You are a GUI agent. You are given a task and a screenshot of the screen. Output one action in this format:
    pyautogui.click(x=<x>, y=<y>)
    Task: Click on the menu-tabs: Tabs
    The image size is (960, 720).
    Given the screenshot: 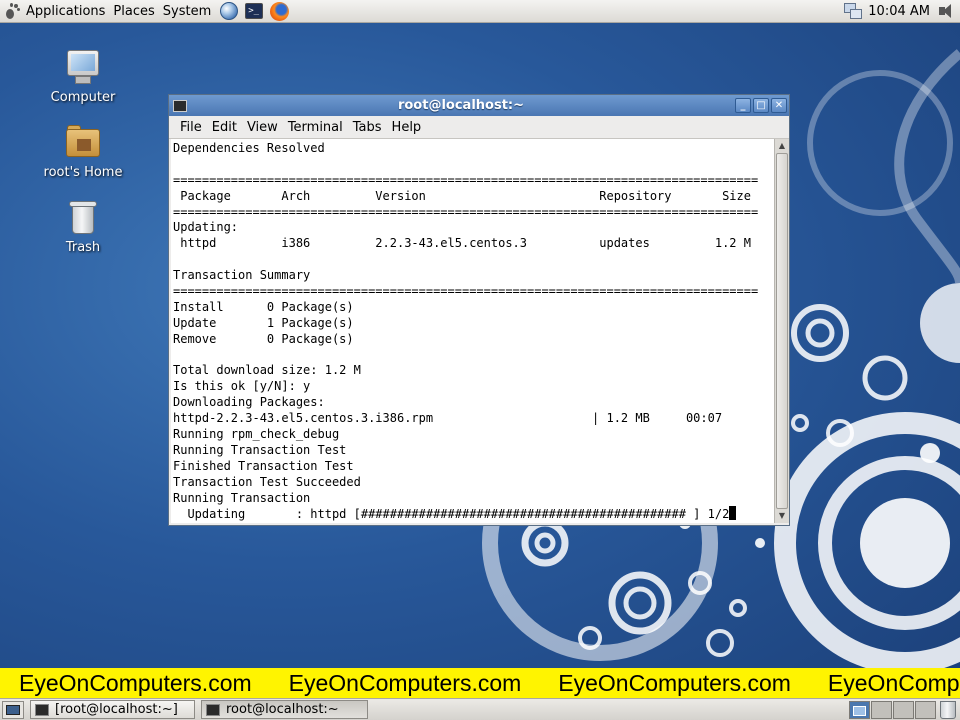 What is the action you would take?
    pyautogui.click(x=367, y=127)
    